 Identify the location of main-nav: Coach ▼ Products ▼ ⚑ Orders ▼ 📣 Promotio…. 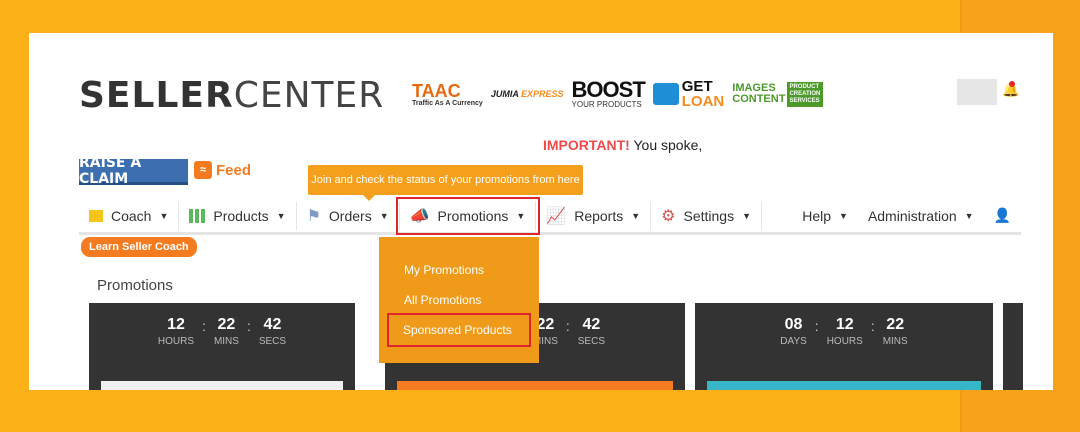
(550, 215).